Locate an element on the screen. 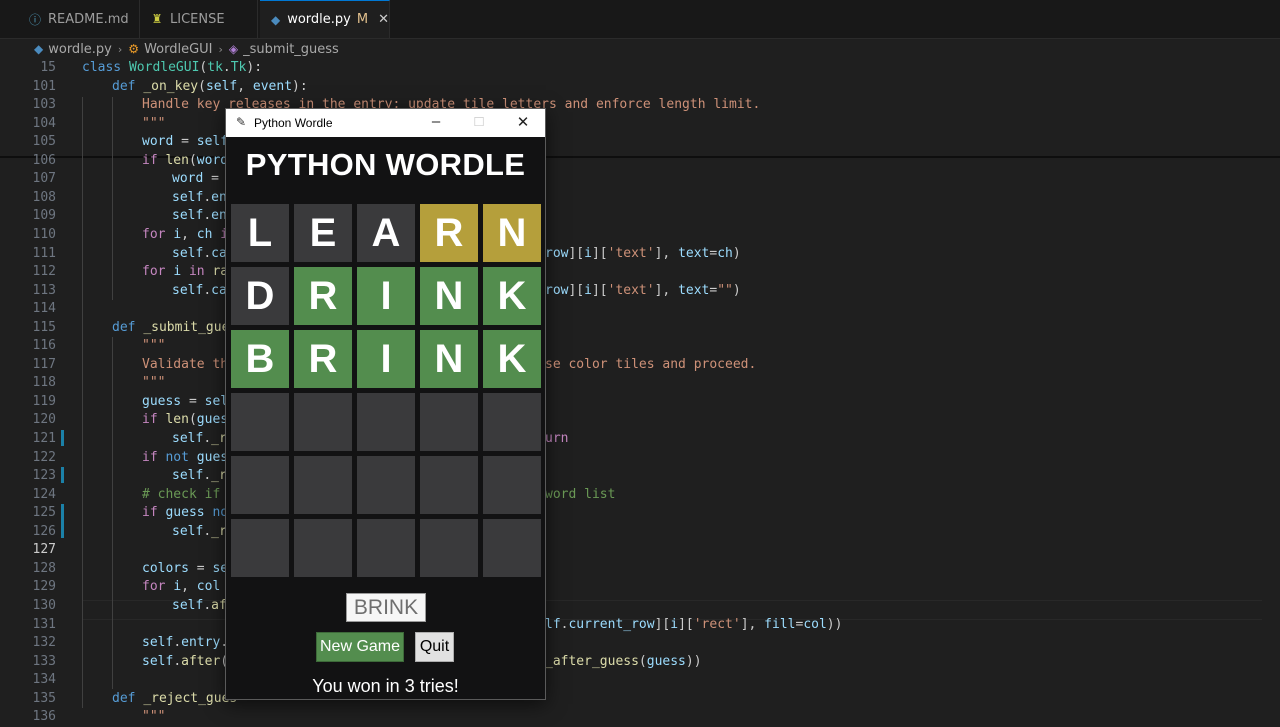 The width and height of the screenshot is (1280, 727). code-text: def _submit_gues is located at coordinates (175, 327).